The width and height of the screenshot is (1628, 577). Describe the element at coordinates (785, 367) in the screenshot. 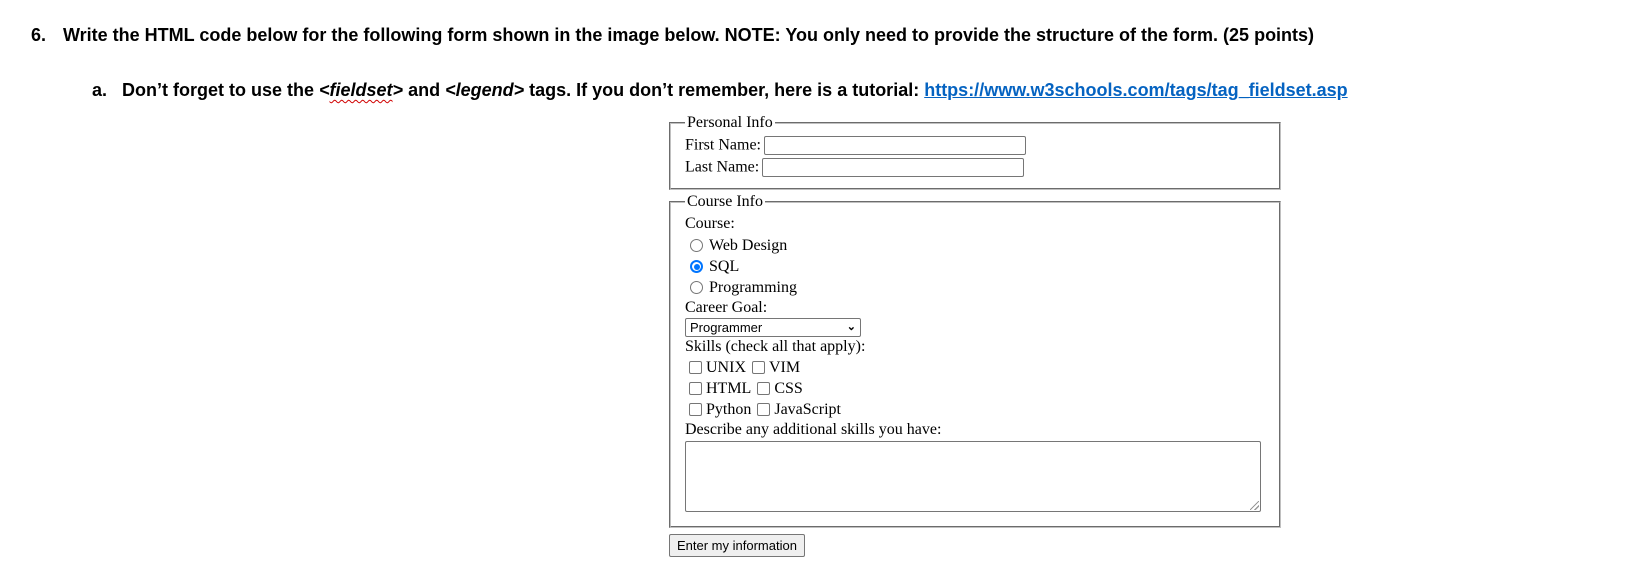

I see `skill-label: VIM` at that location.